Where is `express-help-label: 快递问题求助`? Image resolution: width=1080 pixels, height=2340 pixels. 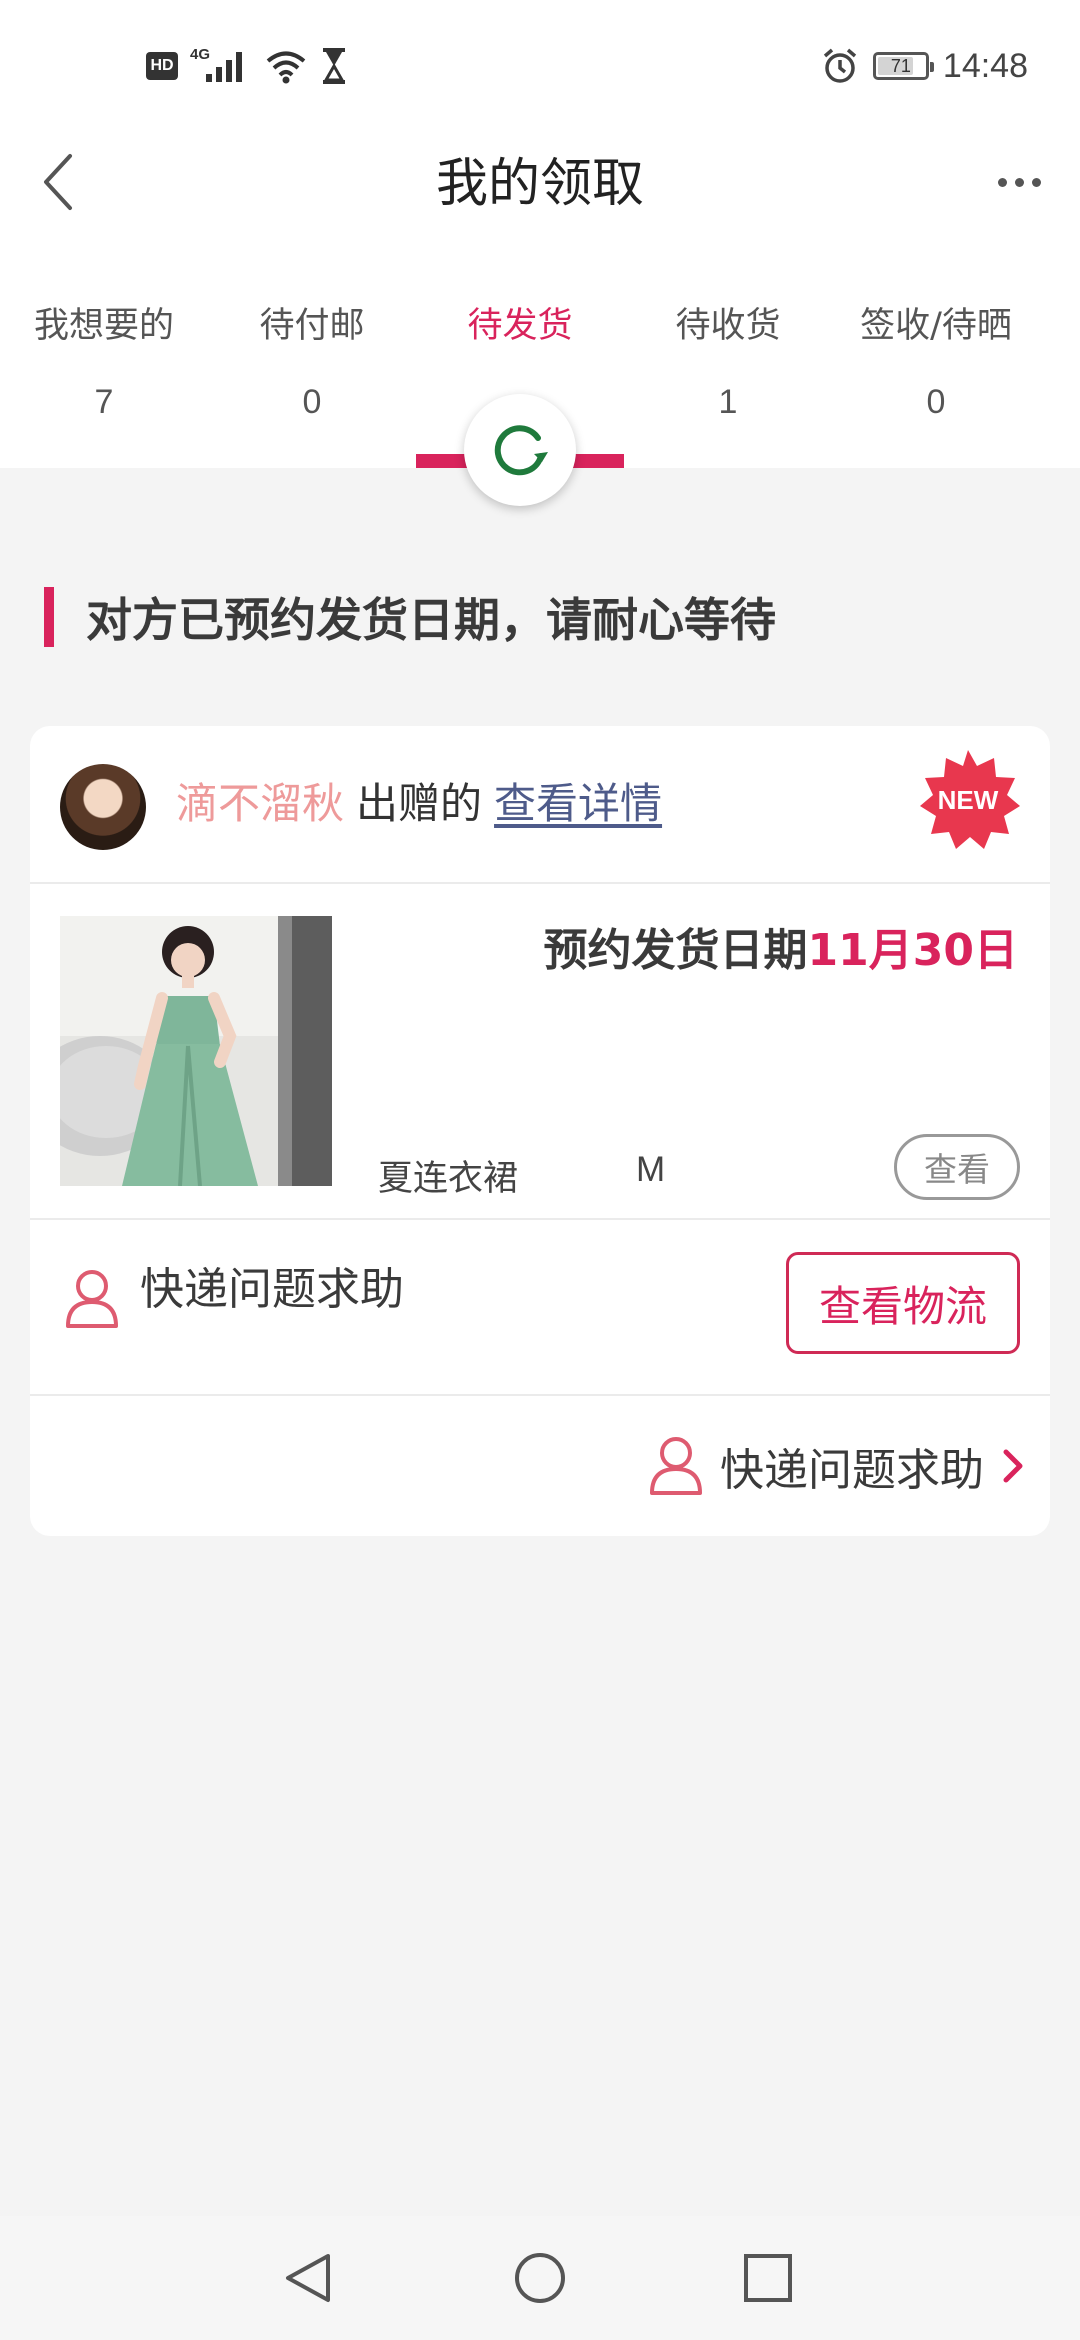
express-help-label: 快递问题求助 is located at coordinates (272, 1289).